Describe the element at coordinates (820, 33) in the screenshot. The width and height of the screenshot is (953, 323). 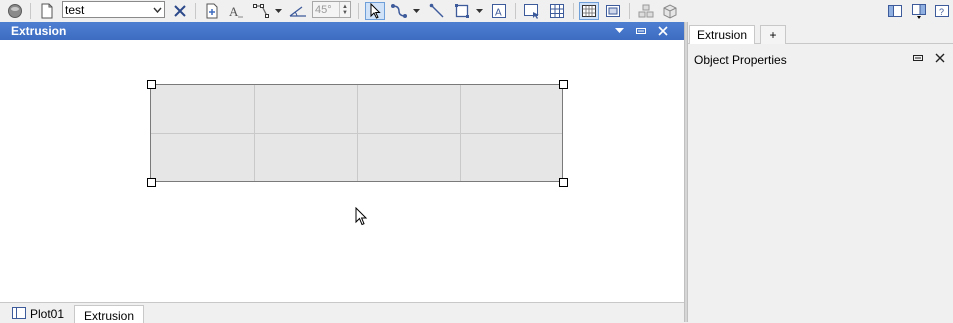
I see `right-tab-bar: Extrusion +` at that location.